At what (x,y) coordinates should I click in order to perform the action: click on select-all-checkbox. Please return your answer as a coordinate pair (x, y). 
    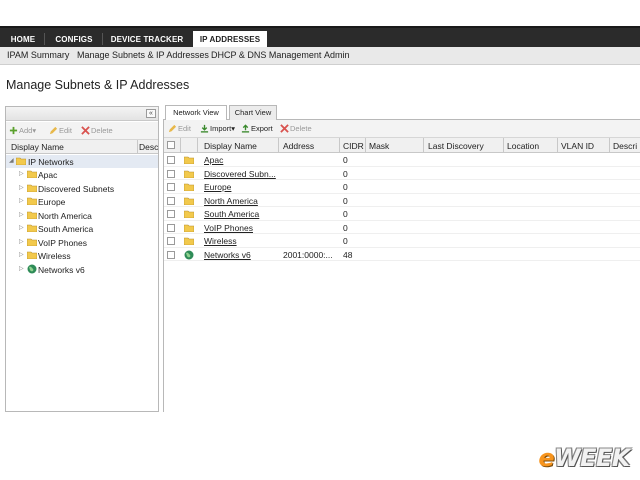
    Looking at the image, I should click on (171, 145).